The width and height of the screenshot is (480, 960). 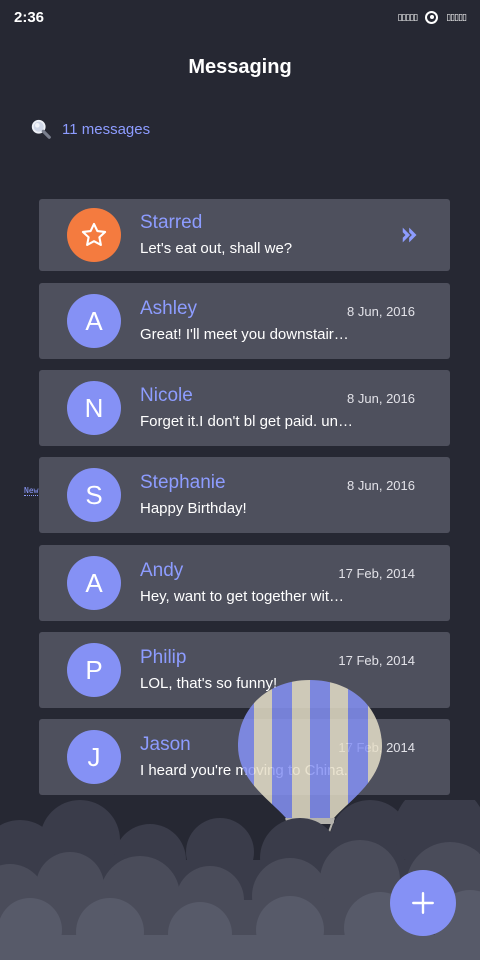 What do you see at coordinates (162, 570) in the screenshot?
I see `conversation-name: Andy` at bounding box center [162, 570].